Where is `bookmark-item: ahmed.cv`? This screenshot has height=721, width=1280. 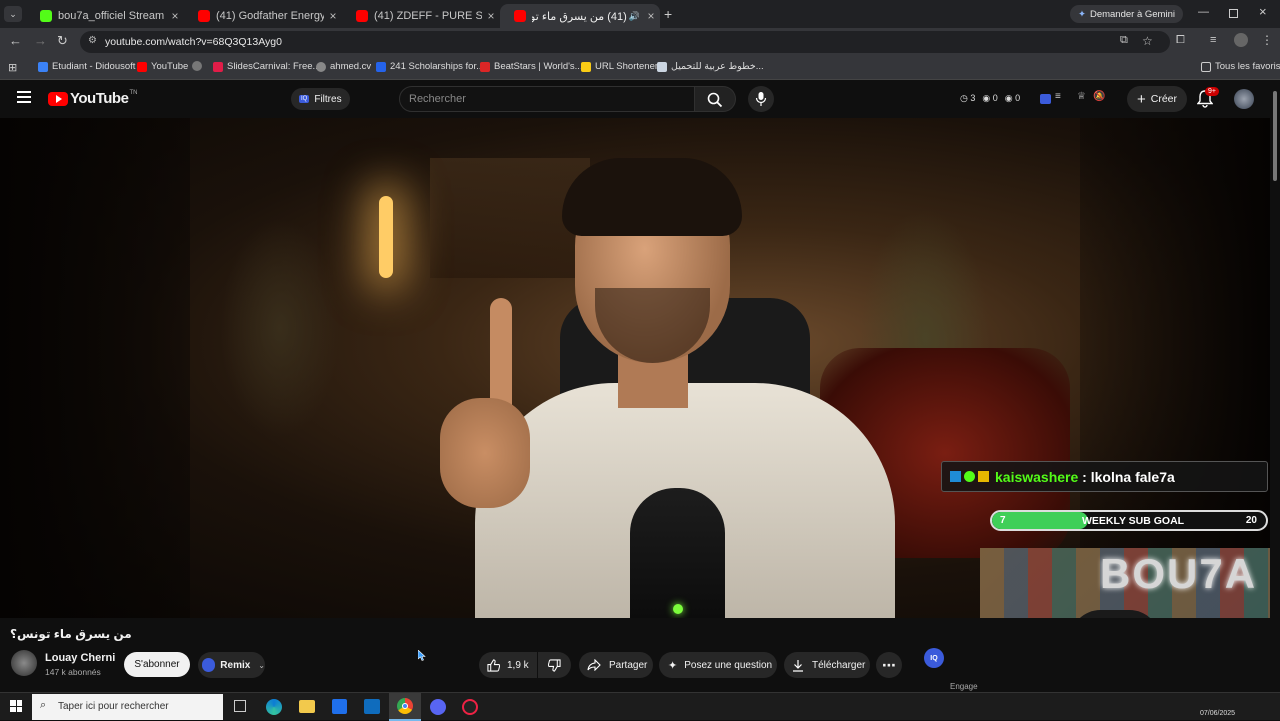
bookmark-item: ahmed.cv is located at coordinates (343, 66).